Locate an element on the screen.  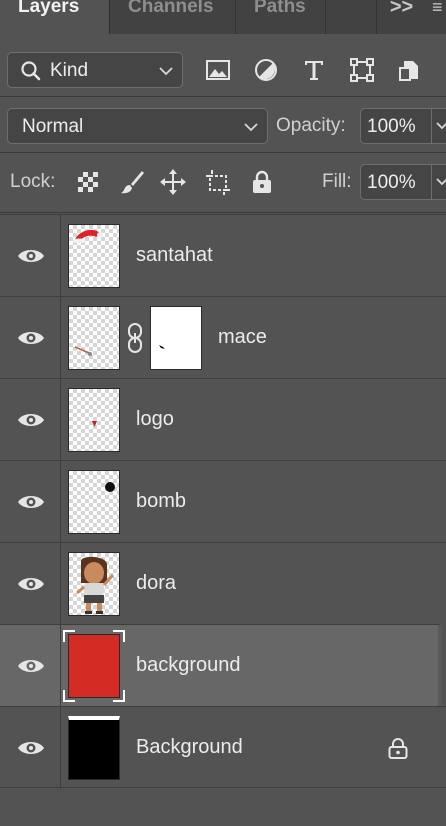
opacity-dropdown-button is located at coordinates (439, 126).